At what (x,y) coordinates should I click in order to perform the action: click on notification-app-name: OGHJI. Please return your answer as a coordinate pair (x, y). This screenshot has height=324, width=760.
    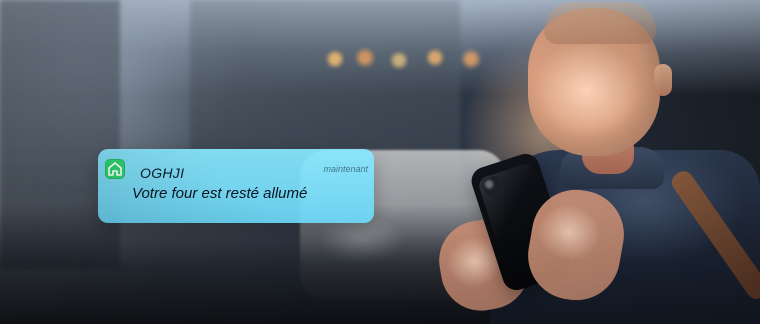
    Looking at the image, I should click on (162, 173).